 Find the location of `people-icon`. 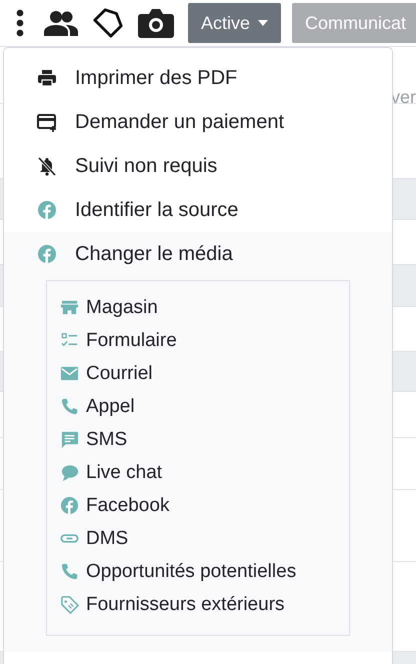

people-icon is located at coordinates (61, 23).